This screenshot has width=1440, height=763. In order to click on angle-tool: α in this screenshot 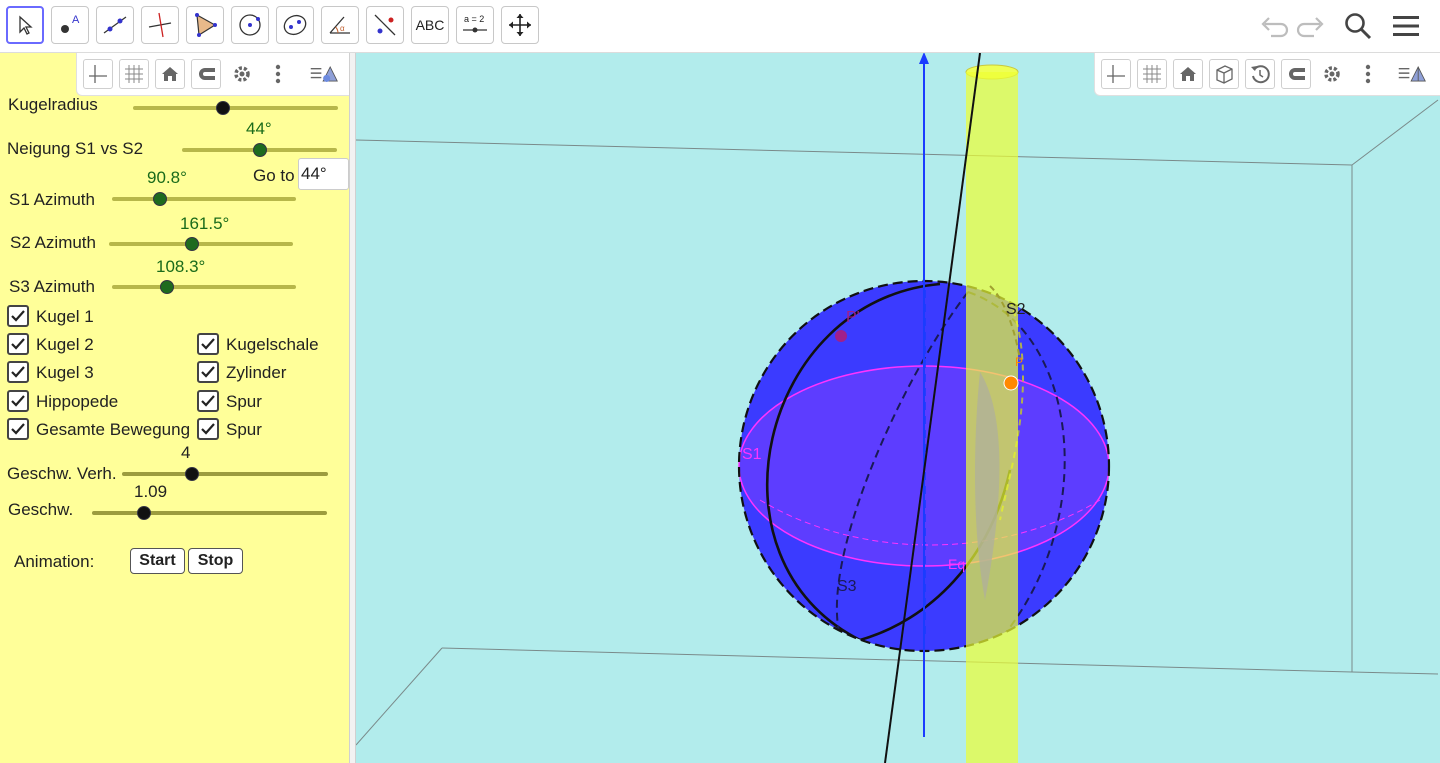, I will do `click(340, 25)`.